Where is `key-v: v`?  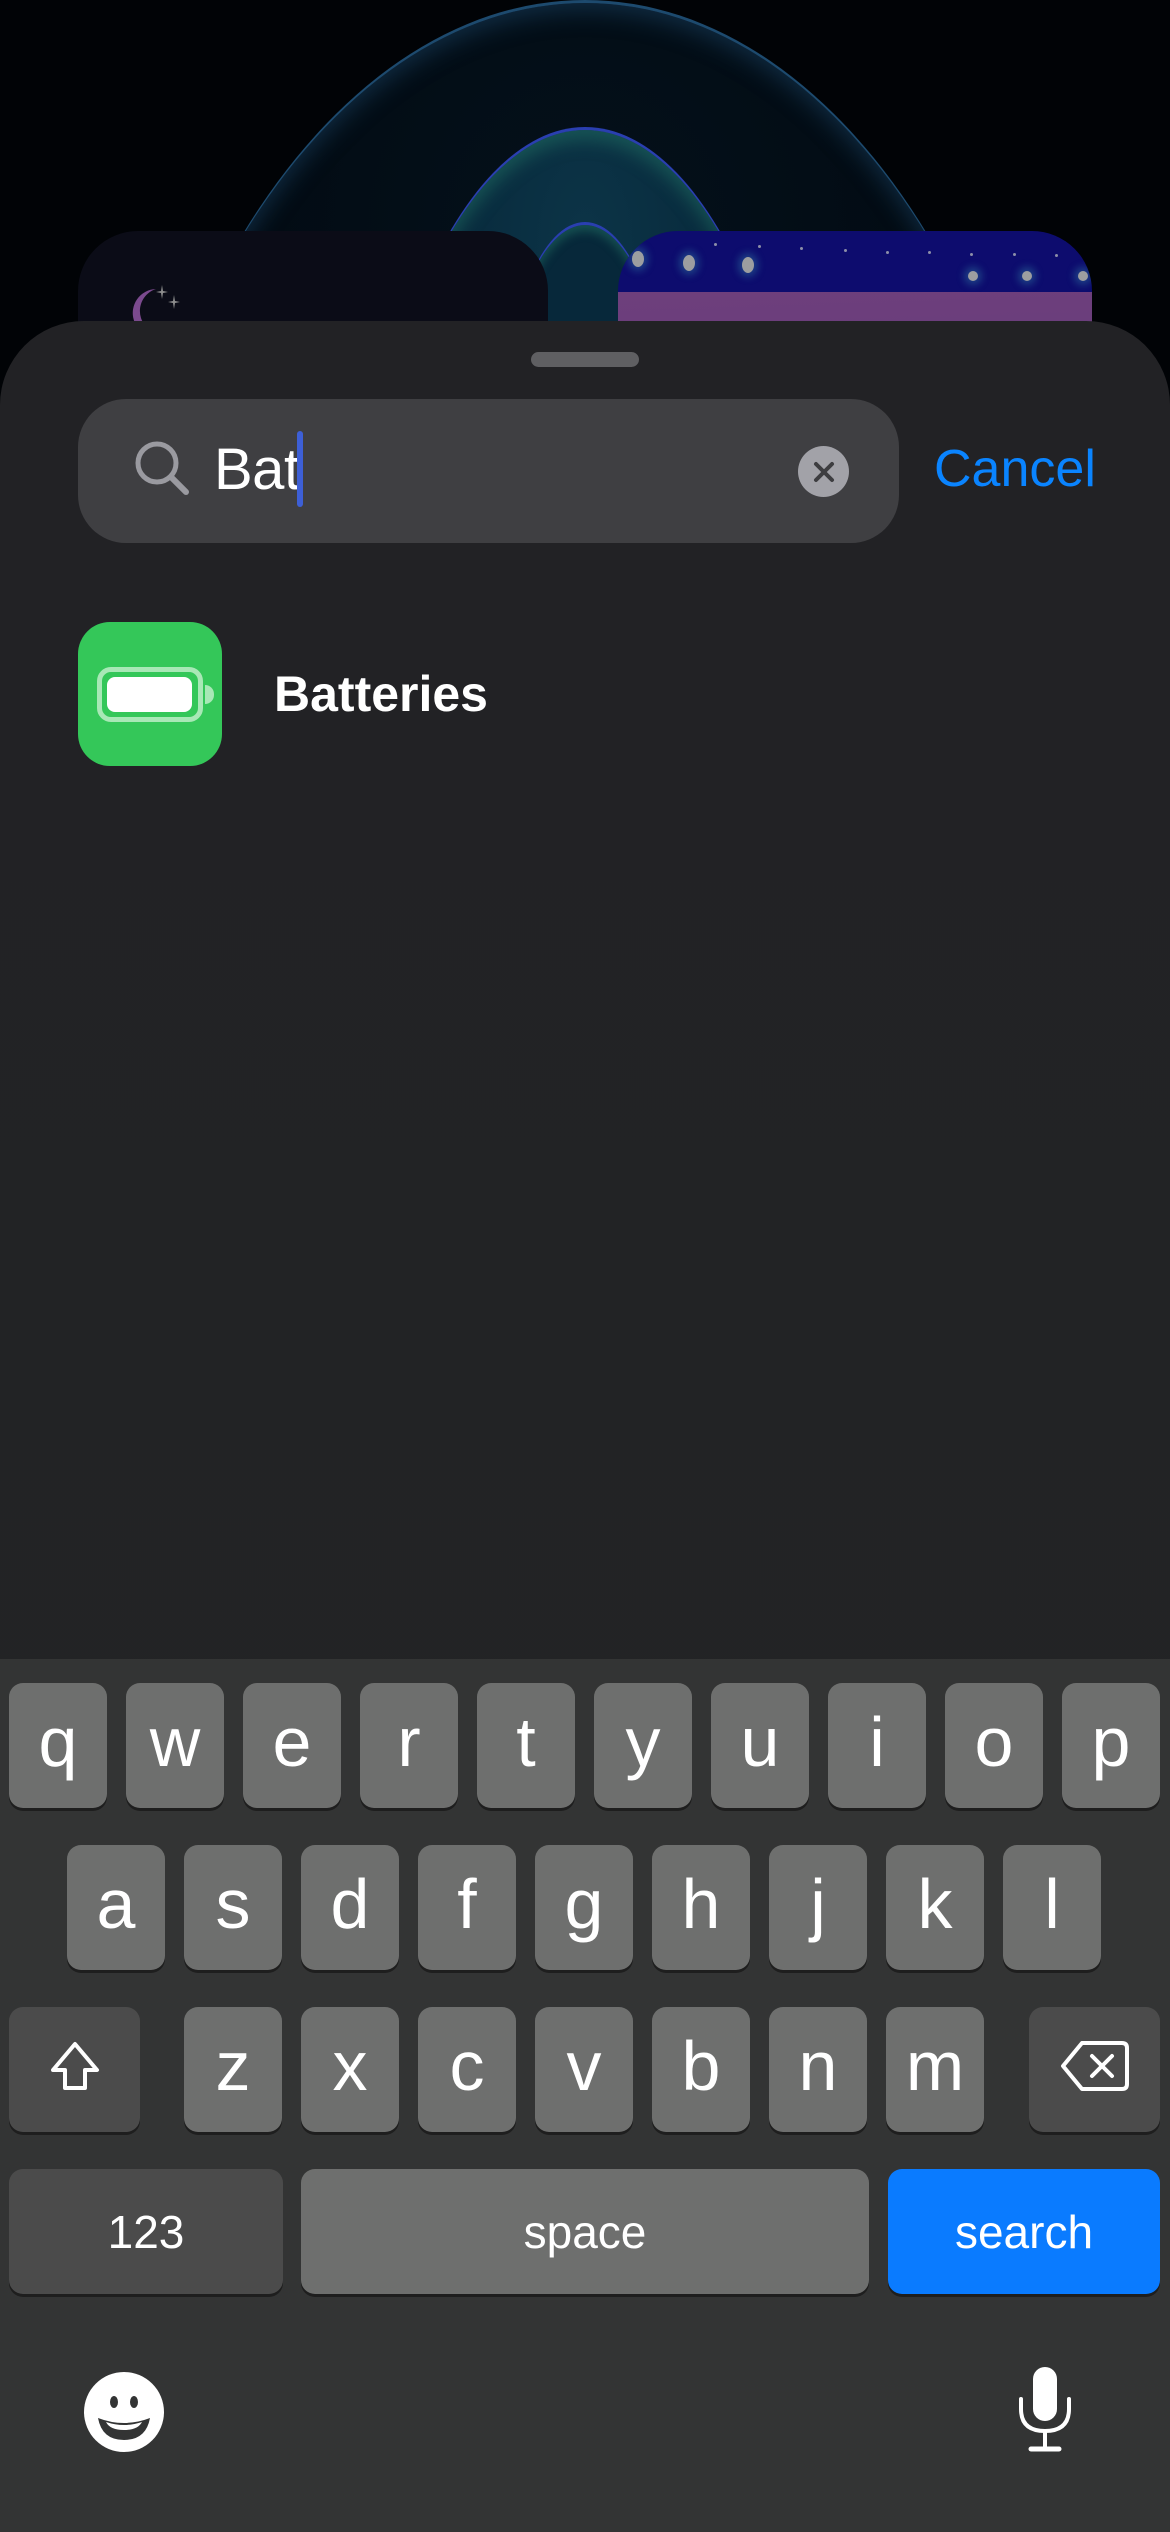
key-v: v is located at coordinates (584, 2069).